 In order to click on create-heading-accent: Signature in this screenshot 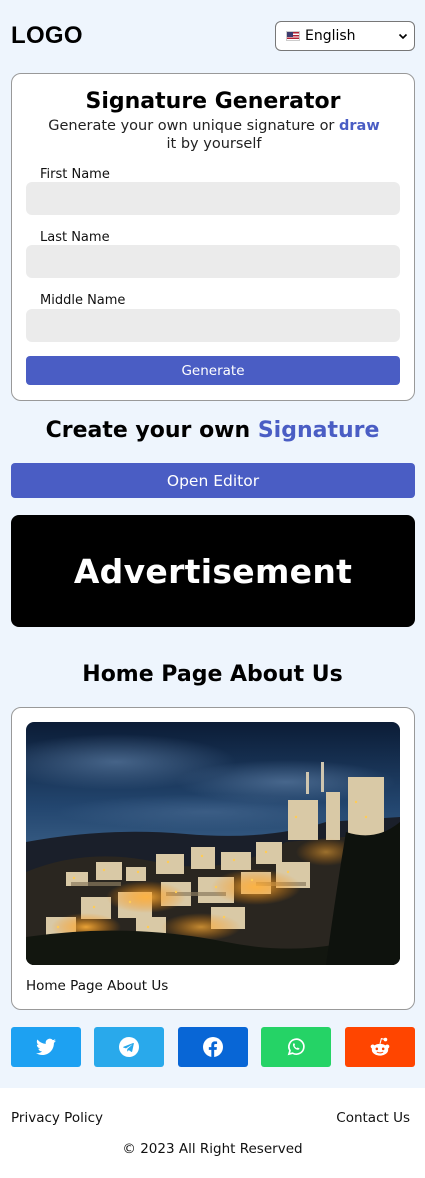, I will do `click(318, 430)`.